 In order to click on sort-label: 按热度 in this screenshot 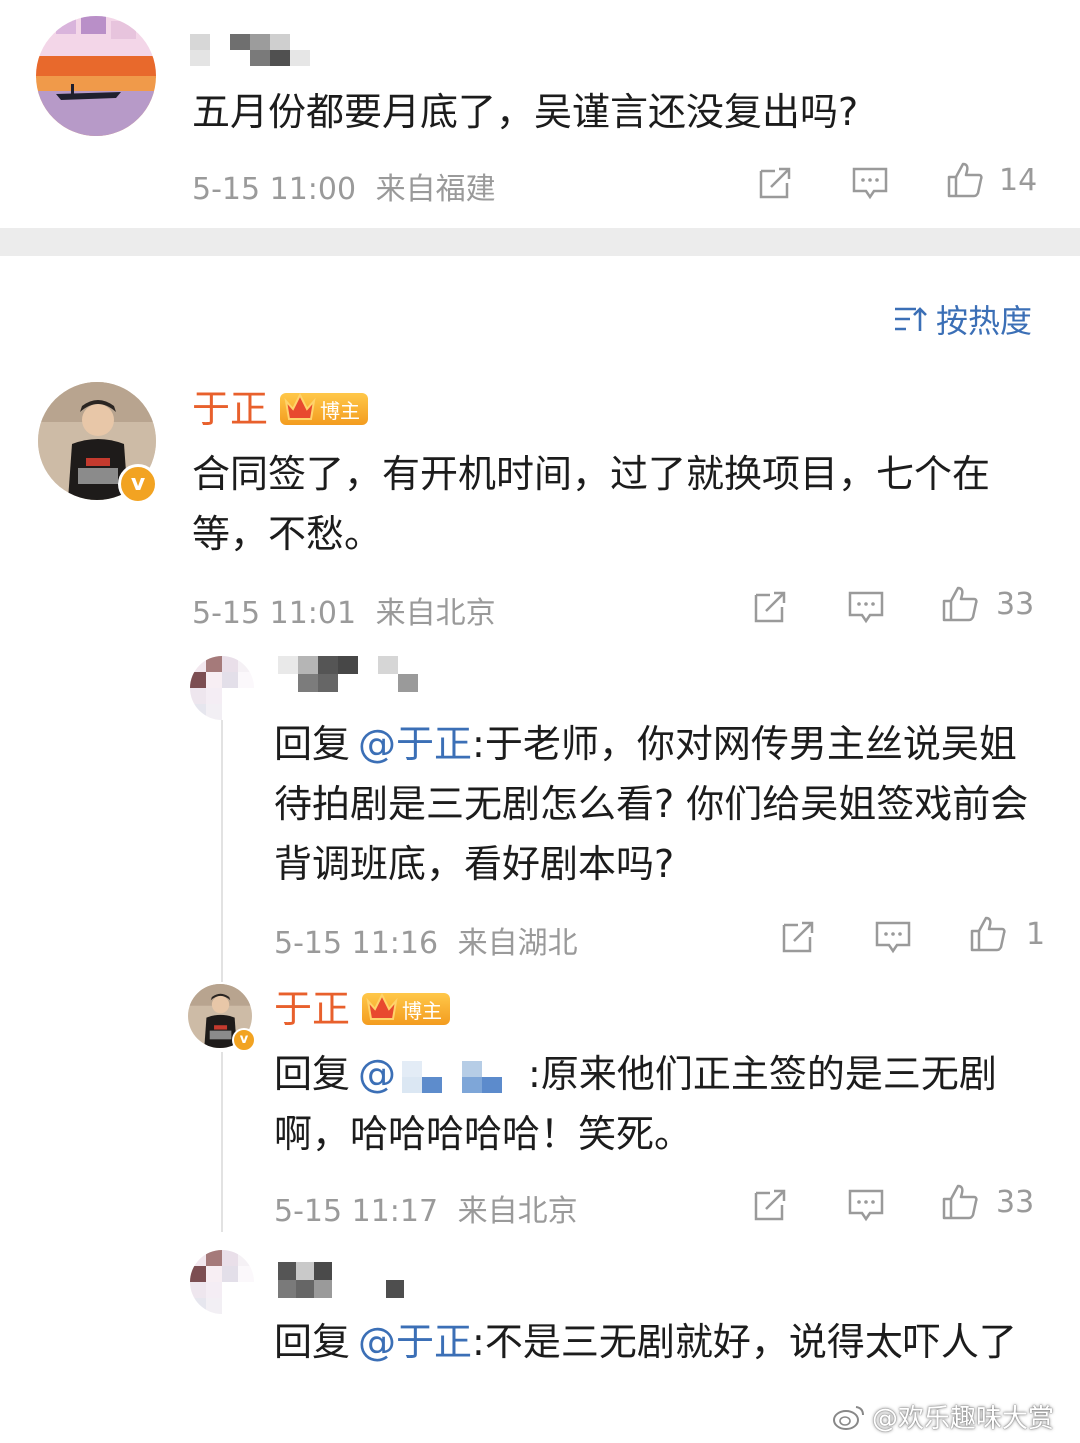, I will do `click(984, 321)`.